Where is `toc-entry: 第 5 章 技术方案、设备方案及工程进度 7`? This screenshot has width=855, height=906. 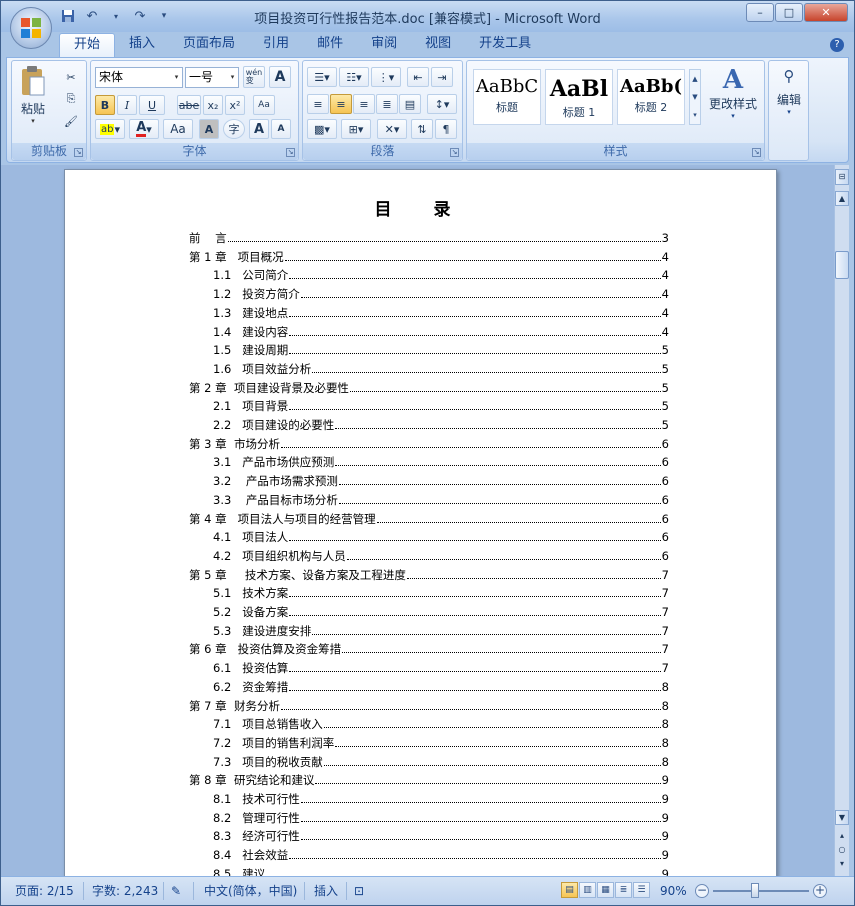
toc-entry: 第 5 章 技术方案、设备方案及工程进度 7 is located at coordinates (429, 576).